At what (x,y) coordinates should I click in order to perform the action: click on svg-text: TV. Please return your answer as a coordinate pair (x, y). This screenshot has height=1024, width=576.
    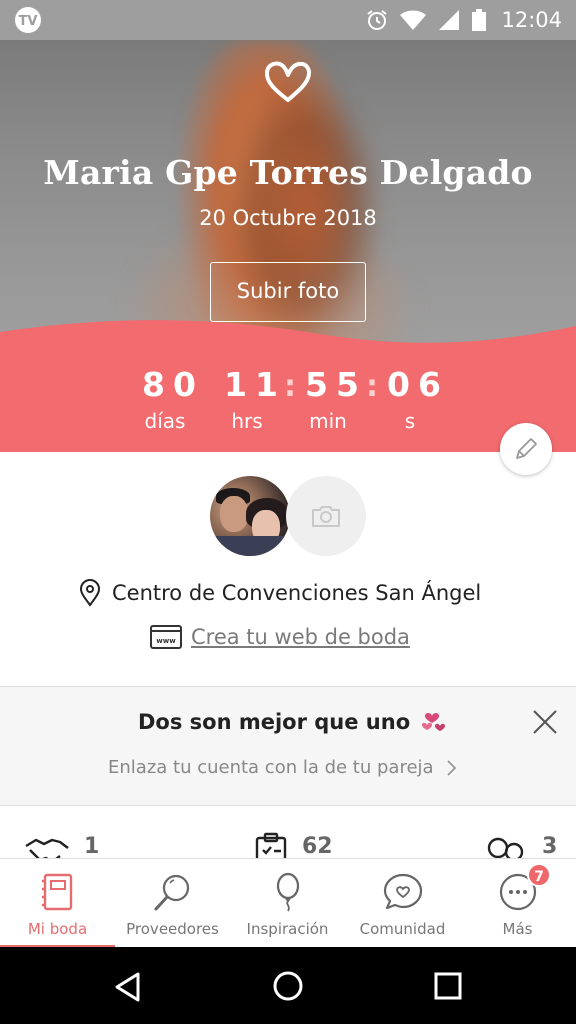
    Looking at the image, I should click on (28, 21).